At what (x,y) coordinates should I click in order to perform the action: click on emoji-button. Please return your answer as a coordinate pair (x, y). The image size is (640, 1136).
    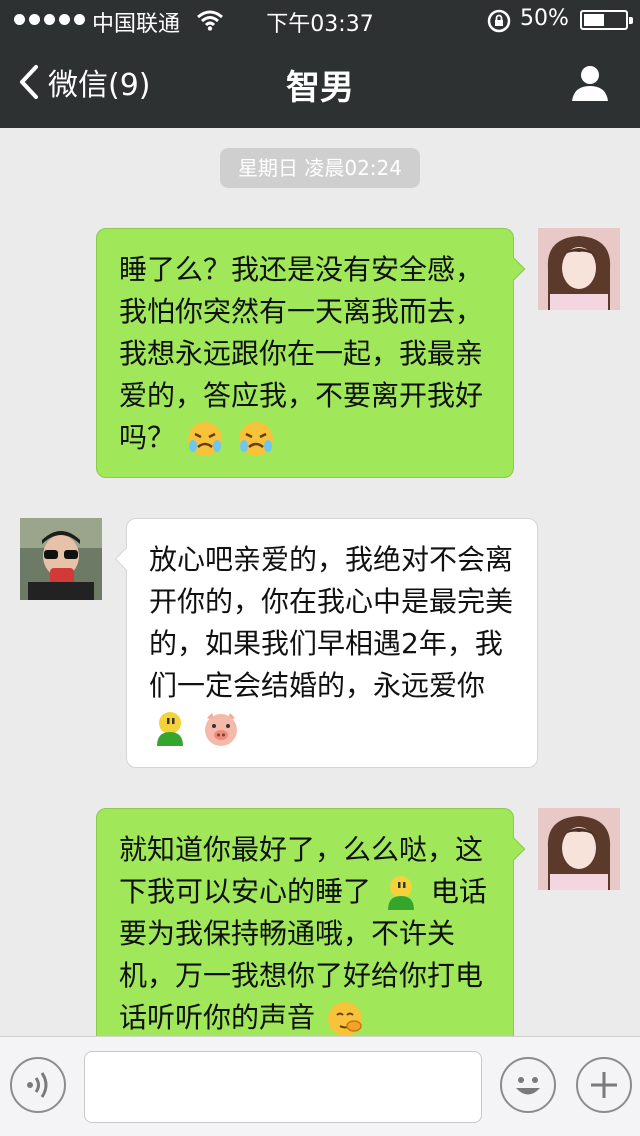
    Looking at the image, I should click on (528, 1085).